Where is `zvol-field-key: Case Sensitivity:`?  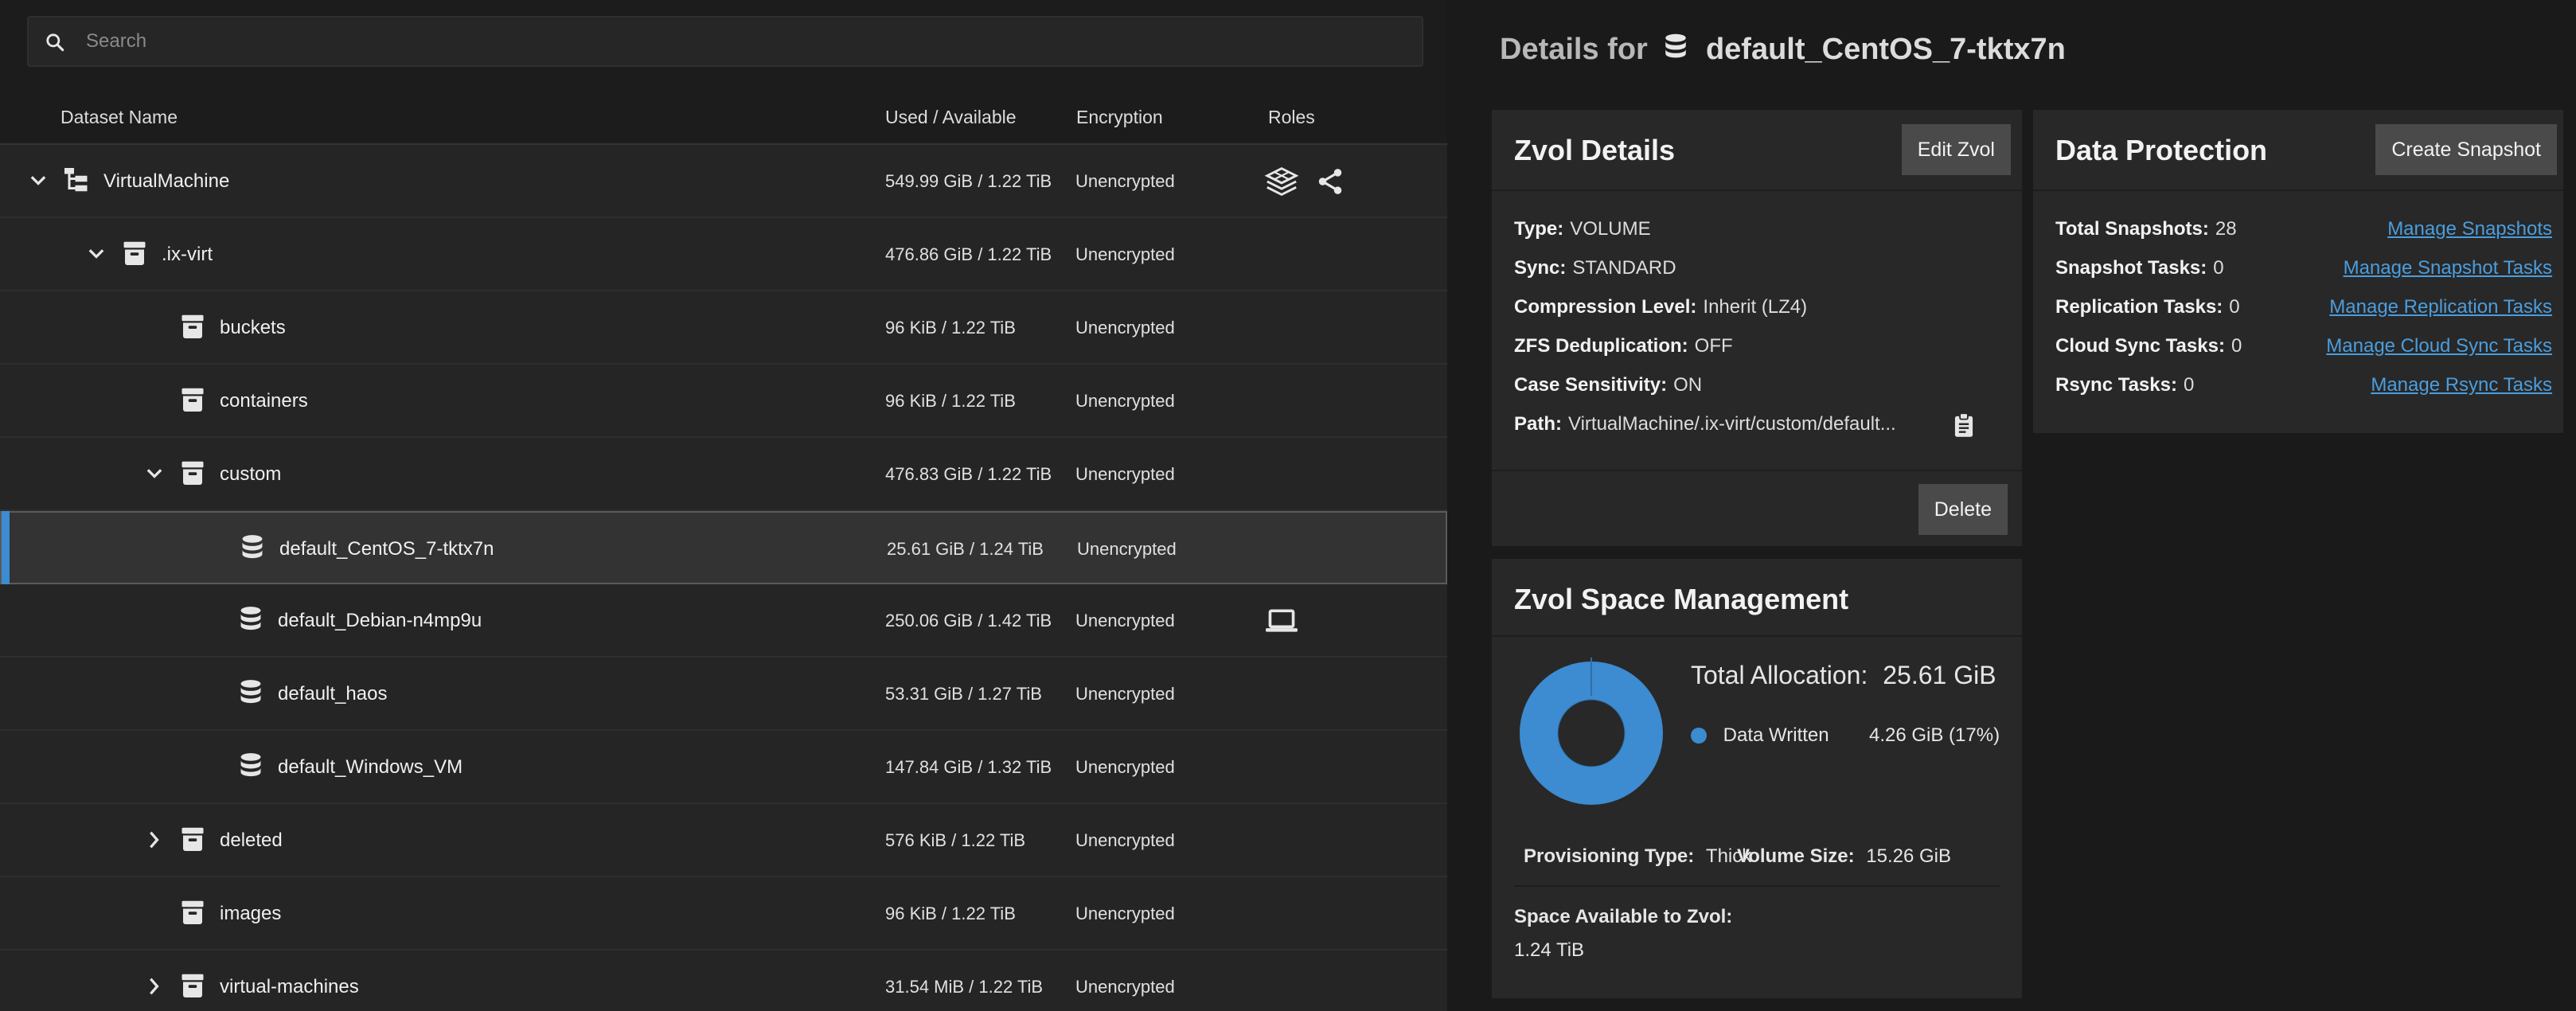
zvol-field-key: Case Sensitivity: is located at coordinates (1591, 385).